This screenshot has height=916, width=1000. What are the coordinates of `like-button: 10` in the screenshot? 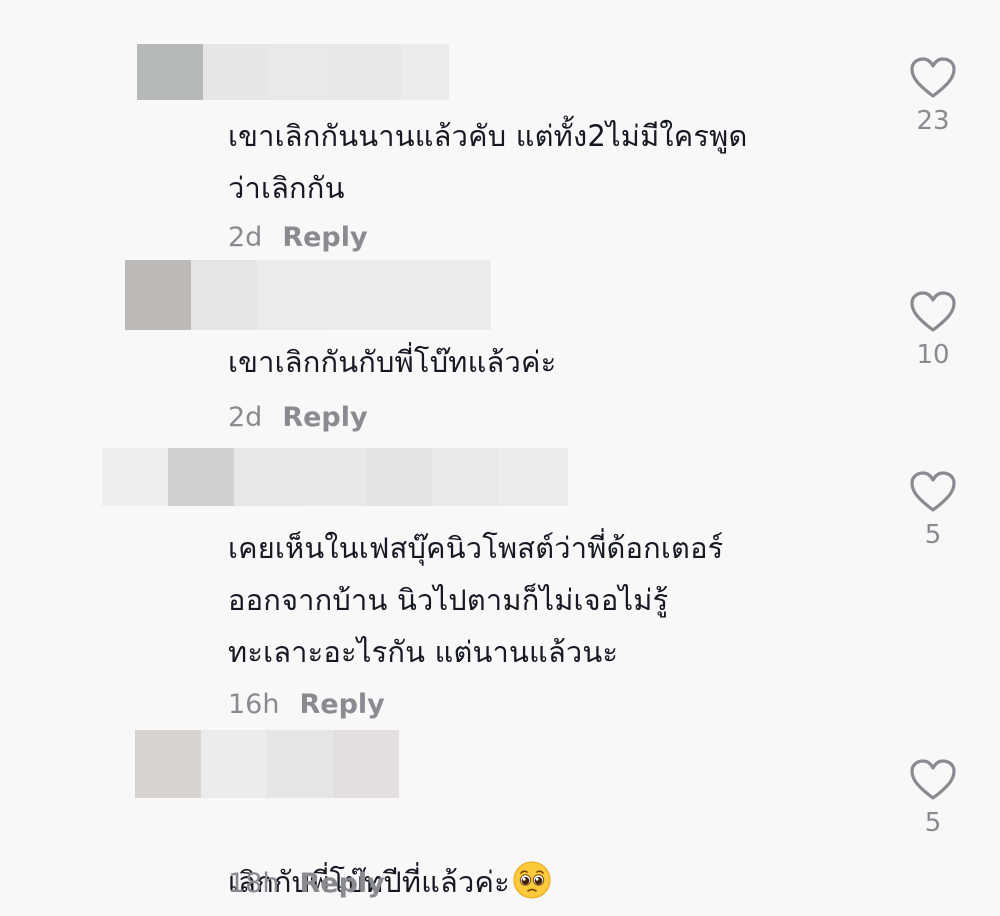 It's located at (933, 330).